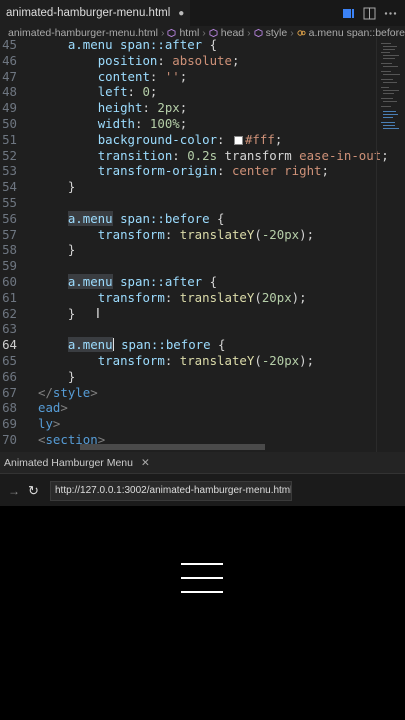  Describe the element at coordinates (173, 171) in the screenshot. I see `code-text: transform-origin: center right;` at that location.